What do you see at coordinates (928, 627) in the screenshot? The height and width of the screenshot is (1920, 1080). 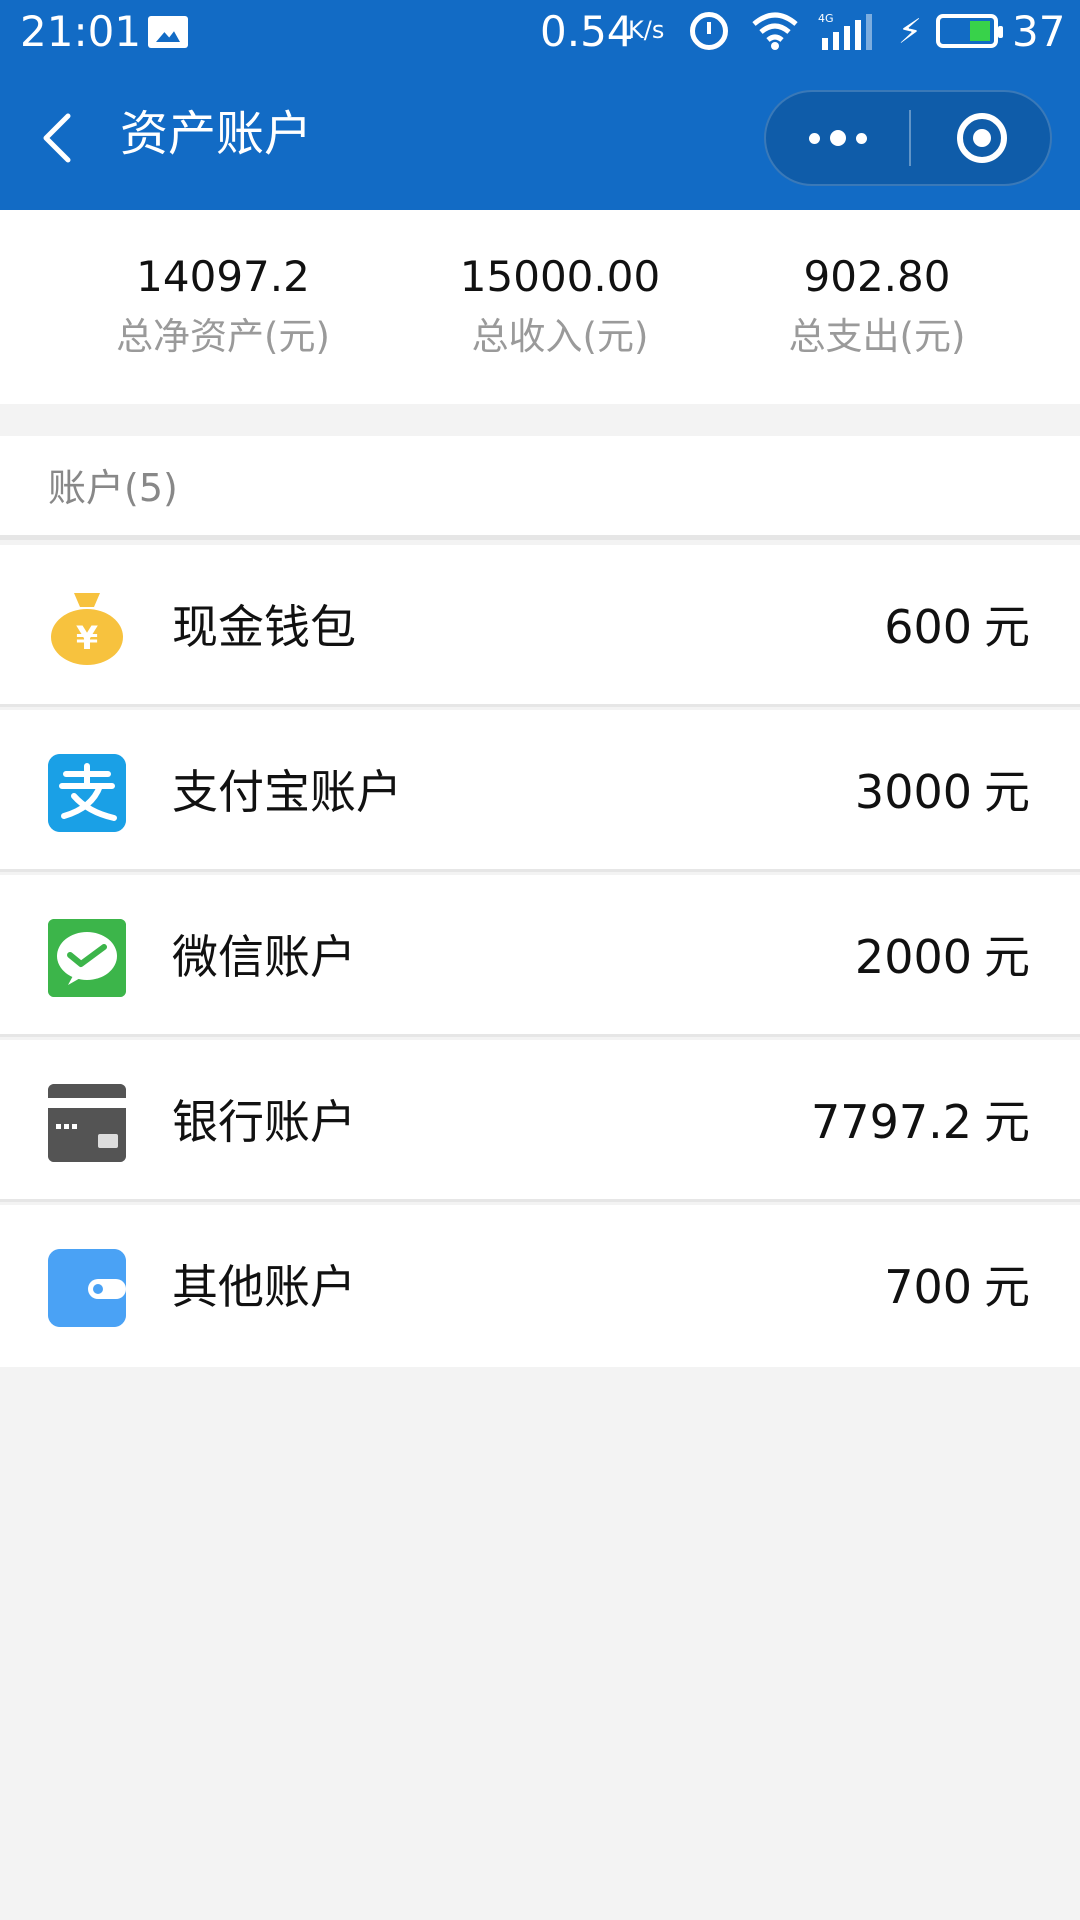 I see `account-amount-value: 600` at bounding box center [928, 627].